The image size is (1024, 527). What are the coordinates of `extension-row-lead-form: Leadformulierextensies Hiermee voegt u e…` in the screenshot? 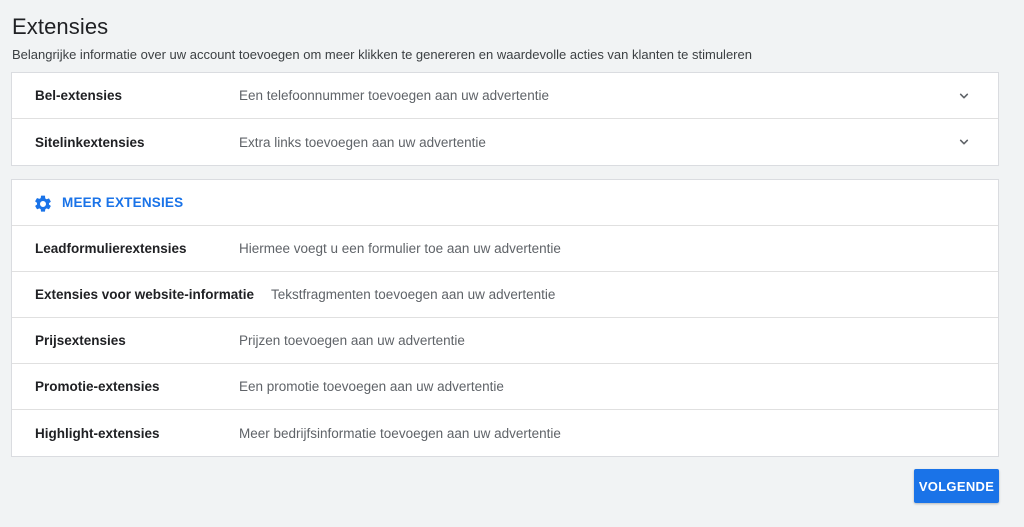 It's located at (505, 249).